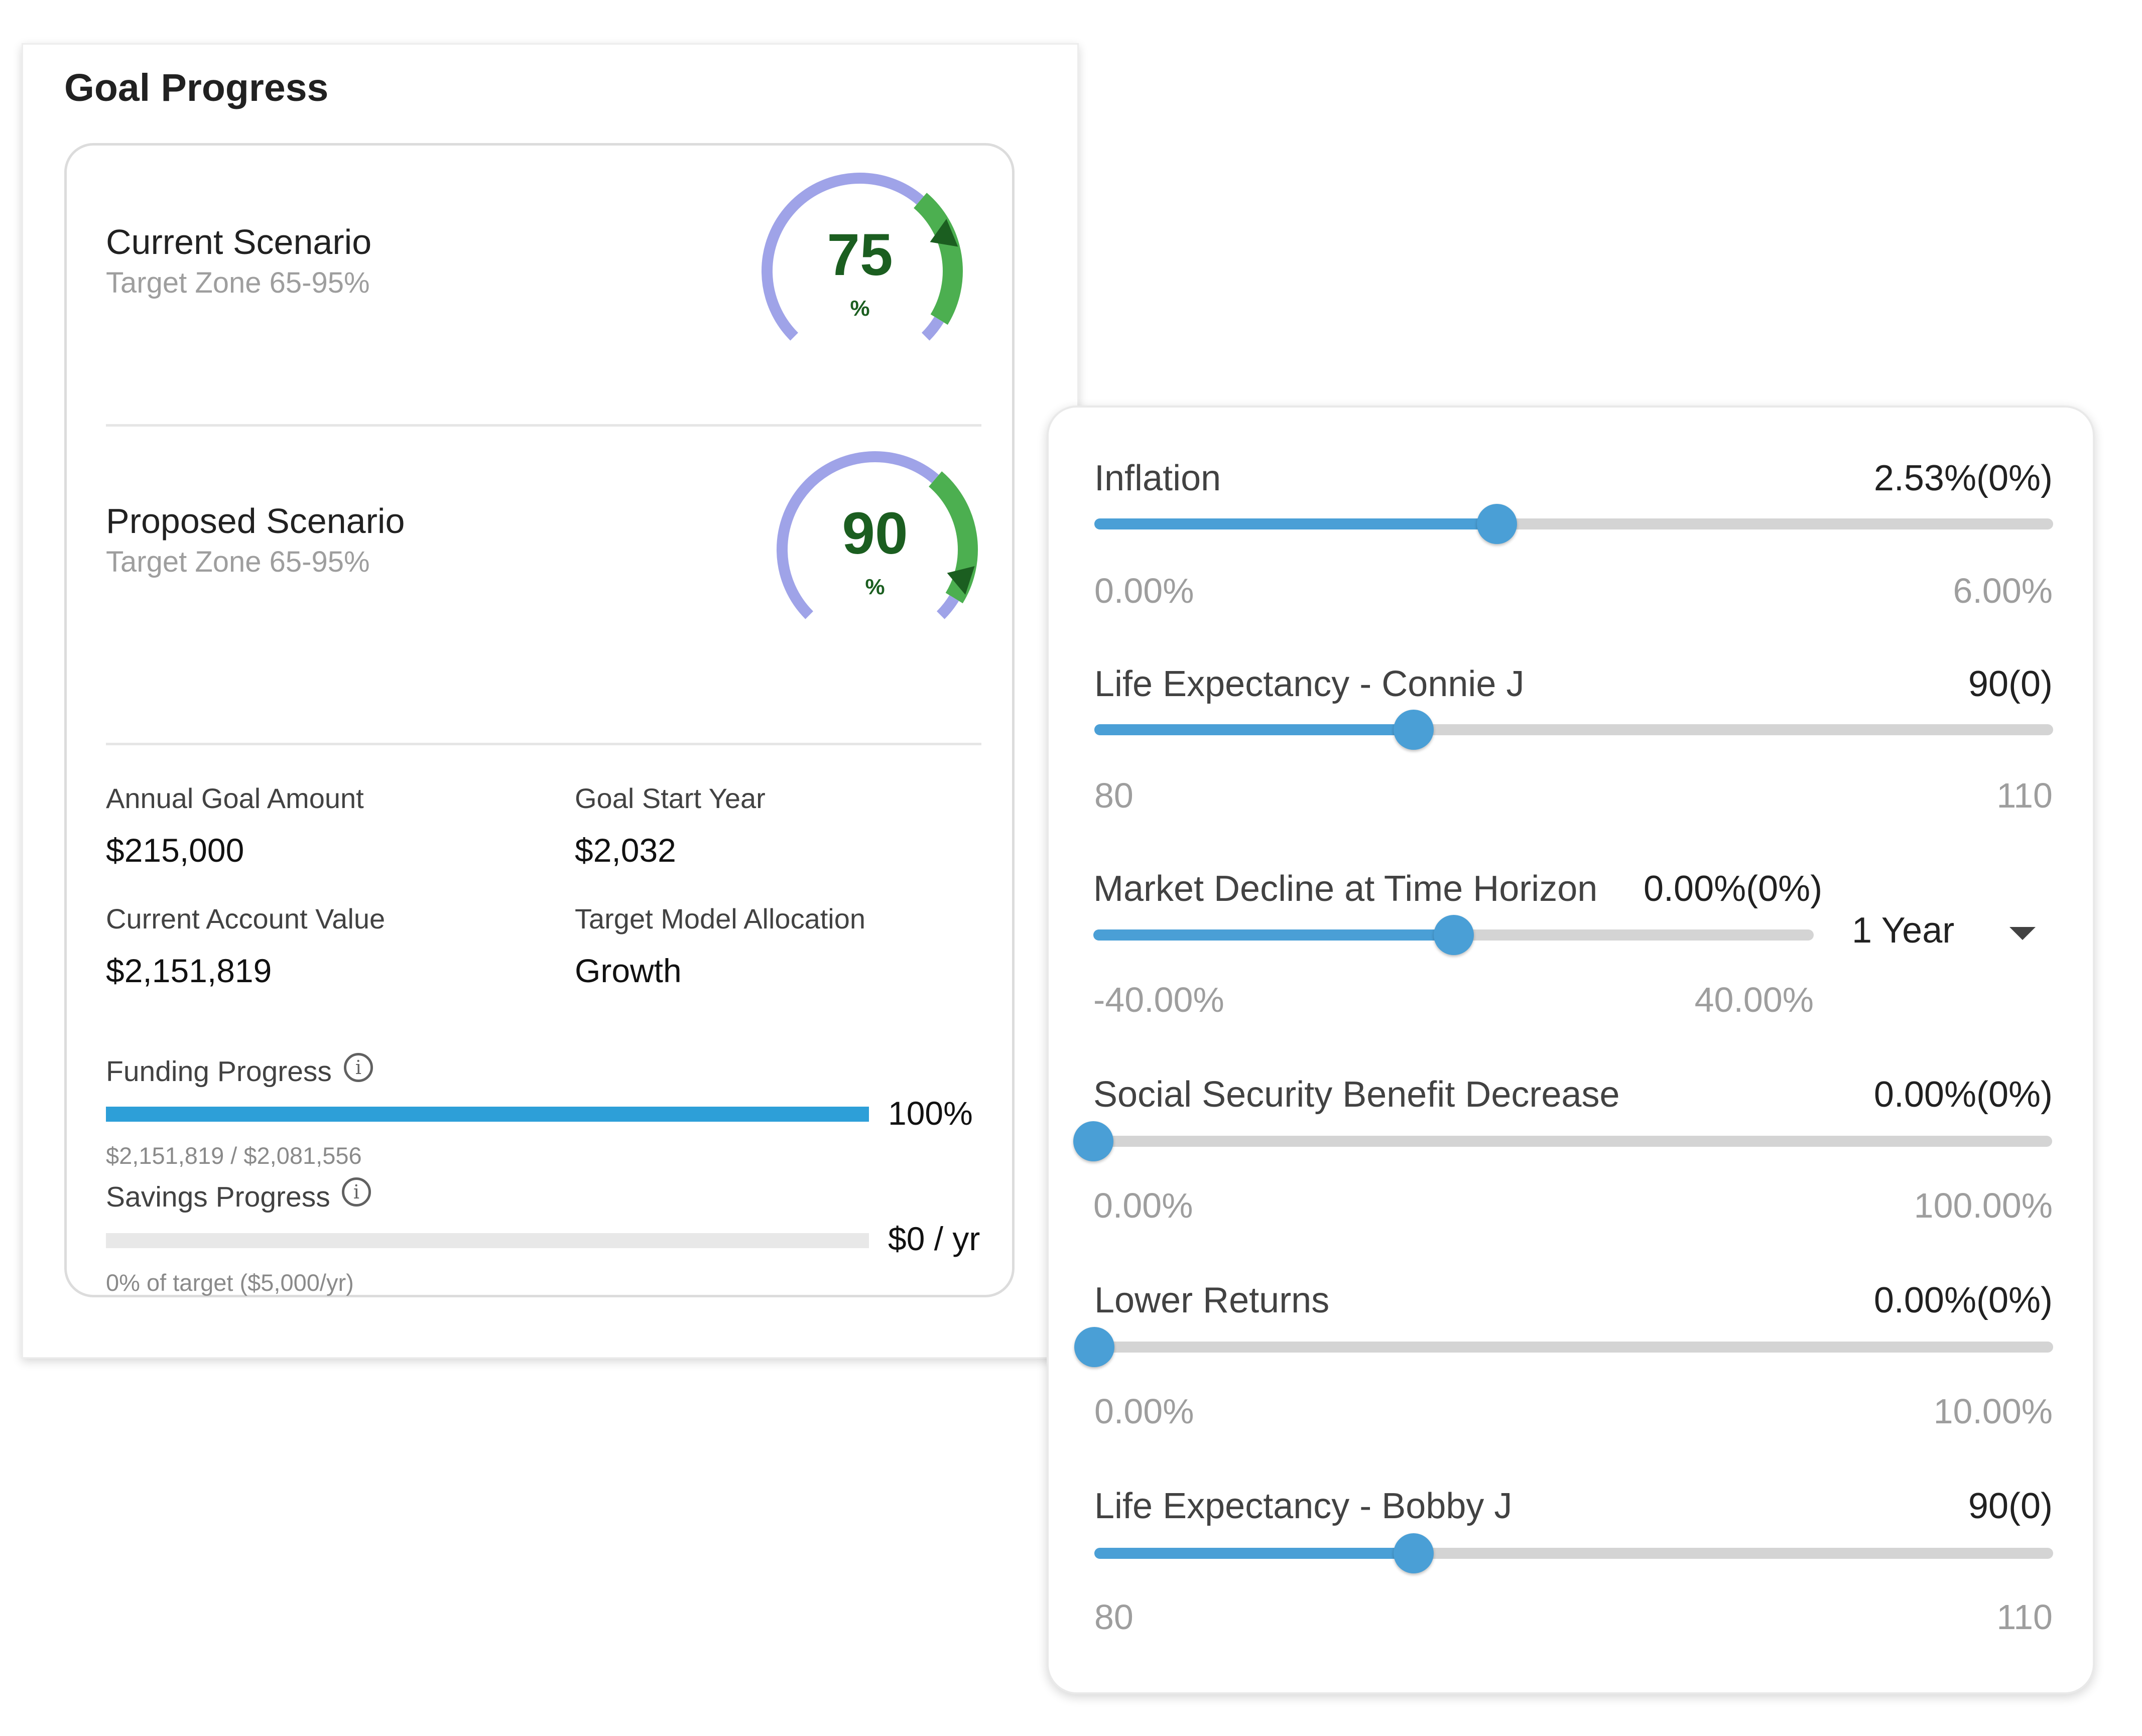  What do you see at coordinates (218, 1197) in the screenshot?
I see `savings-progress-label: Savings Progress` at bounding box center [218, 1197].